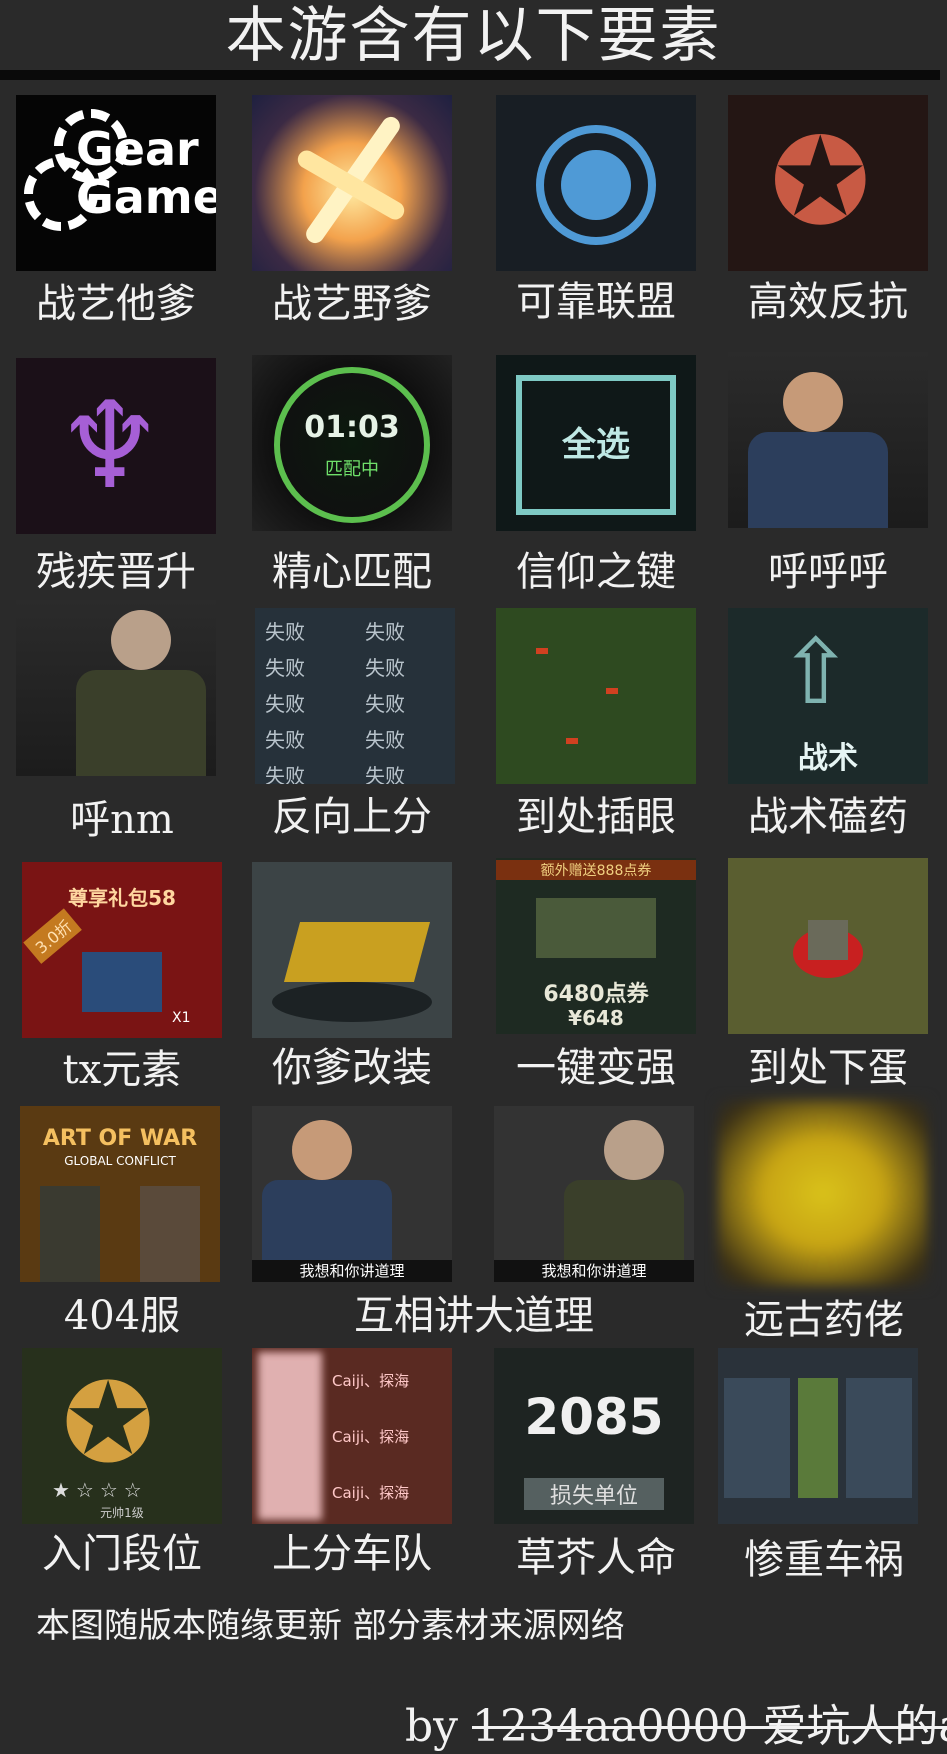 This screenshot has height=1754, width=947. Describe the element at coordinates (470, 75) in the screenshot. I see `title-divider` at that location.